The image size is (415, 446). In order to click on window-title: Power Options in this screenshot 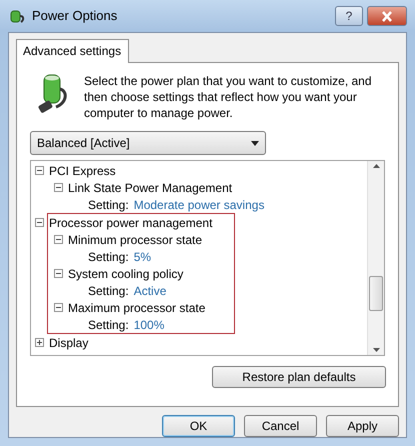, I will do `click(75, 16)`.